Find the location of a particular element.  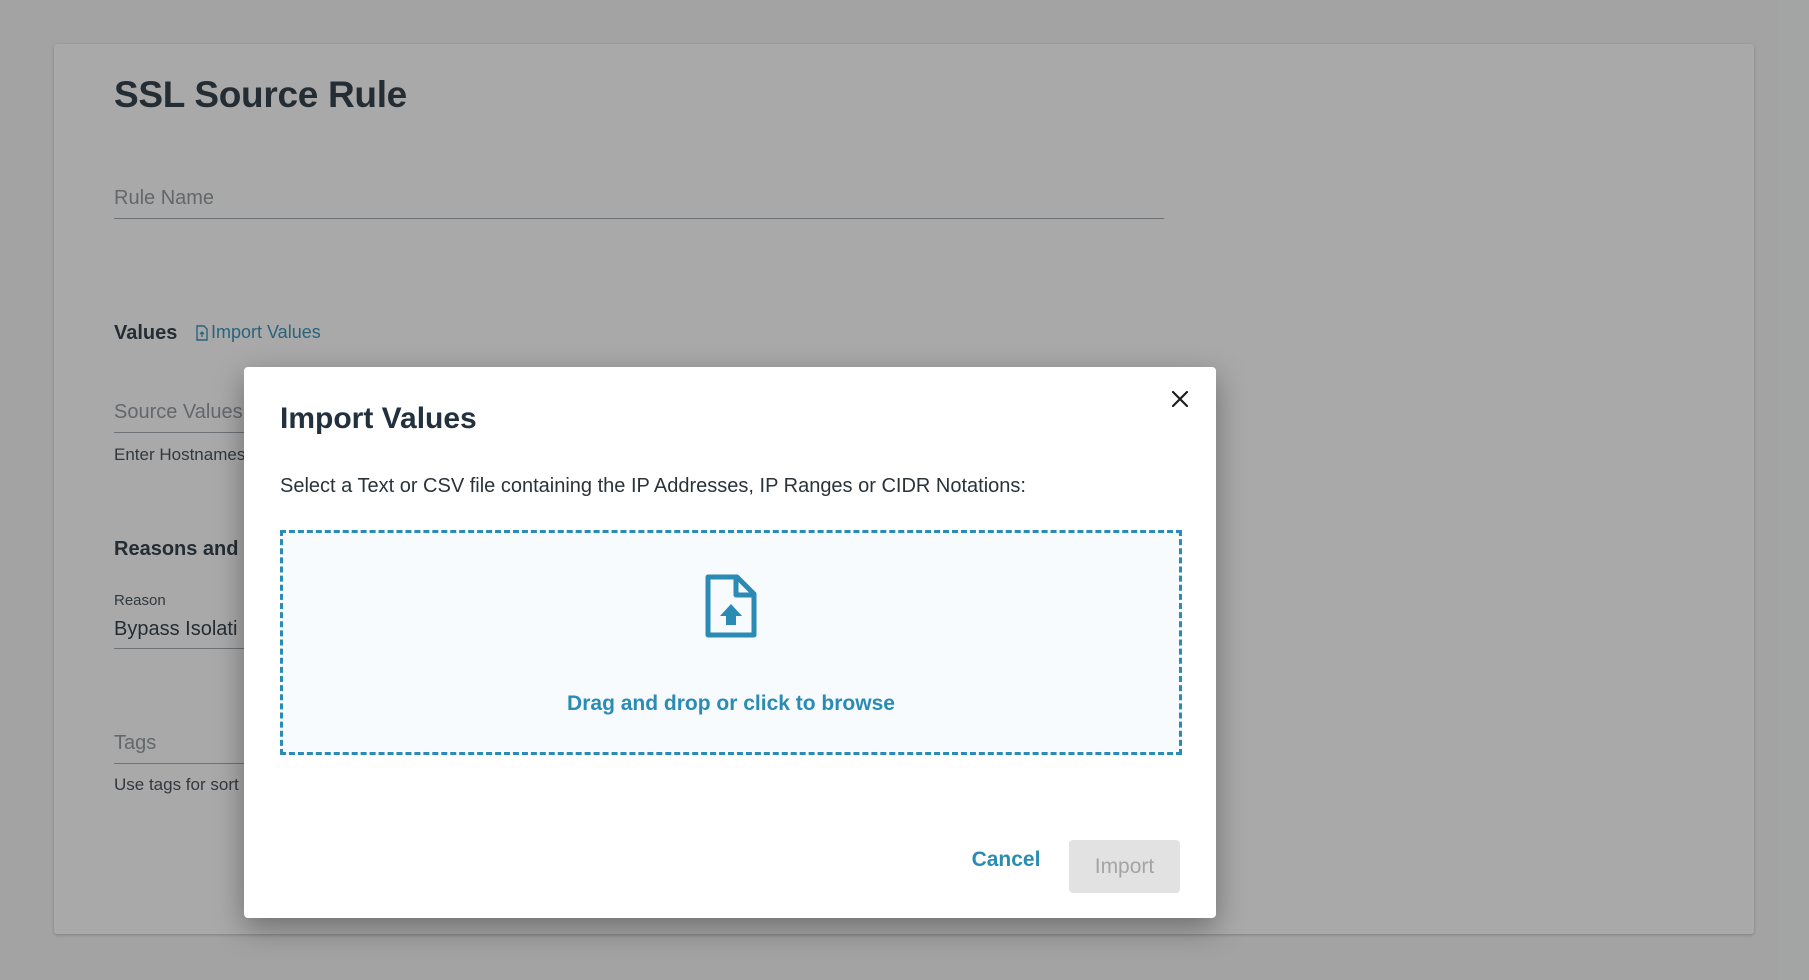

close-button is located at coordinates (1180, 399).